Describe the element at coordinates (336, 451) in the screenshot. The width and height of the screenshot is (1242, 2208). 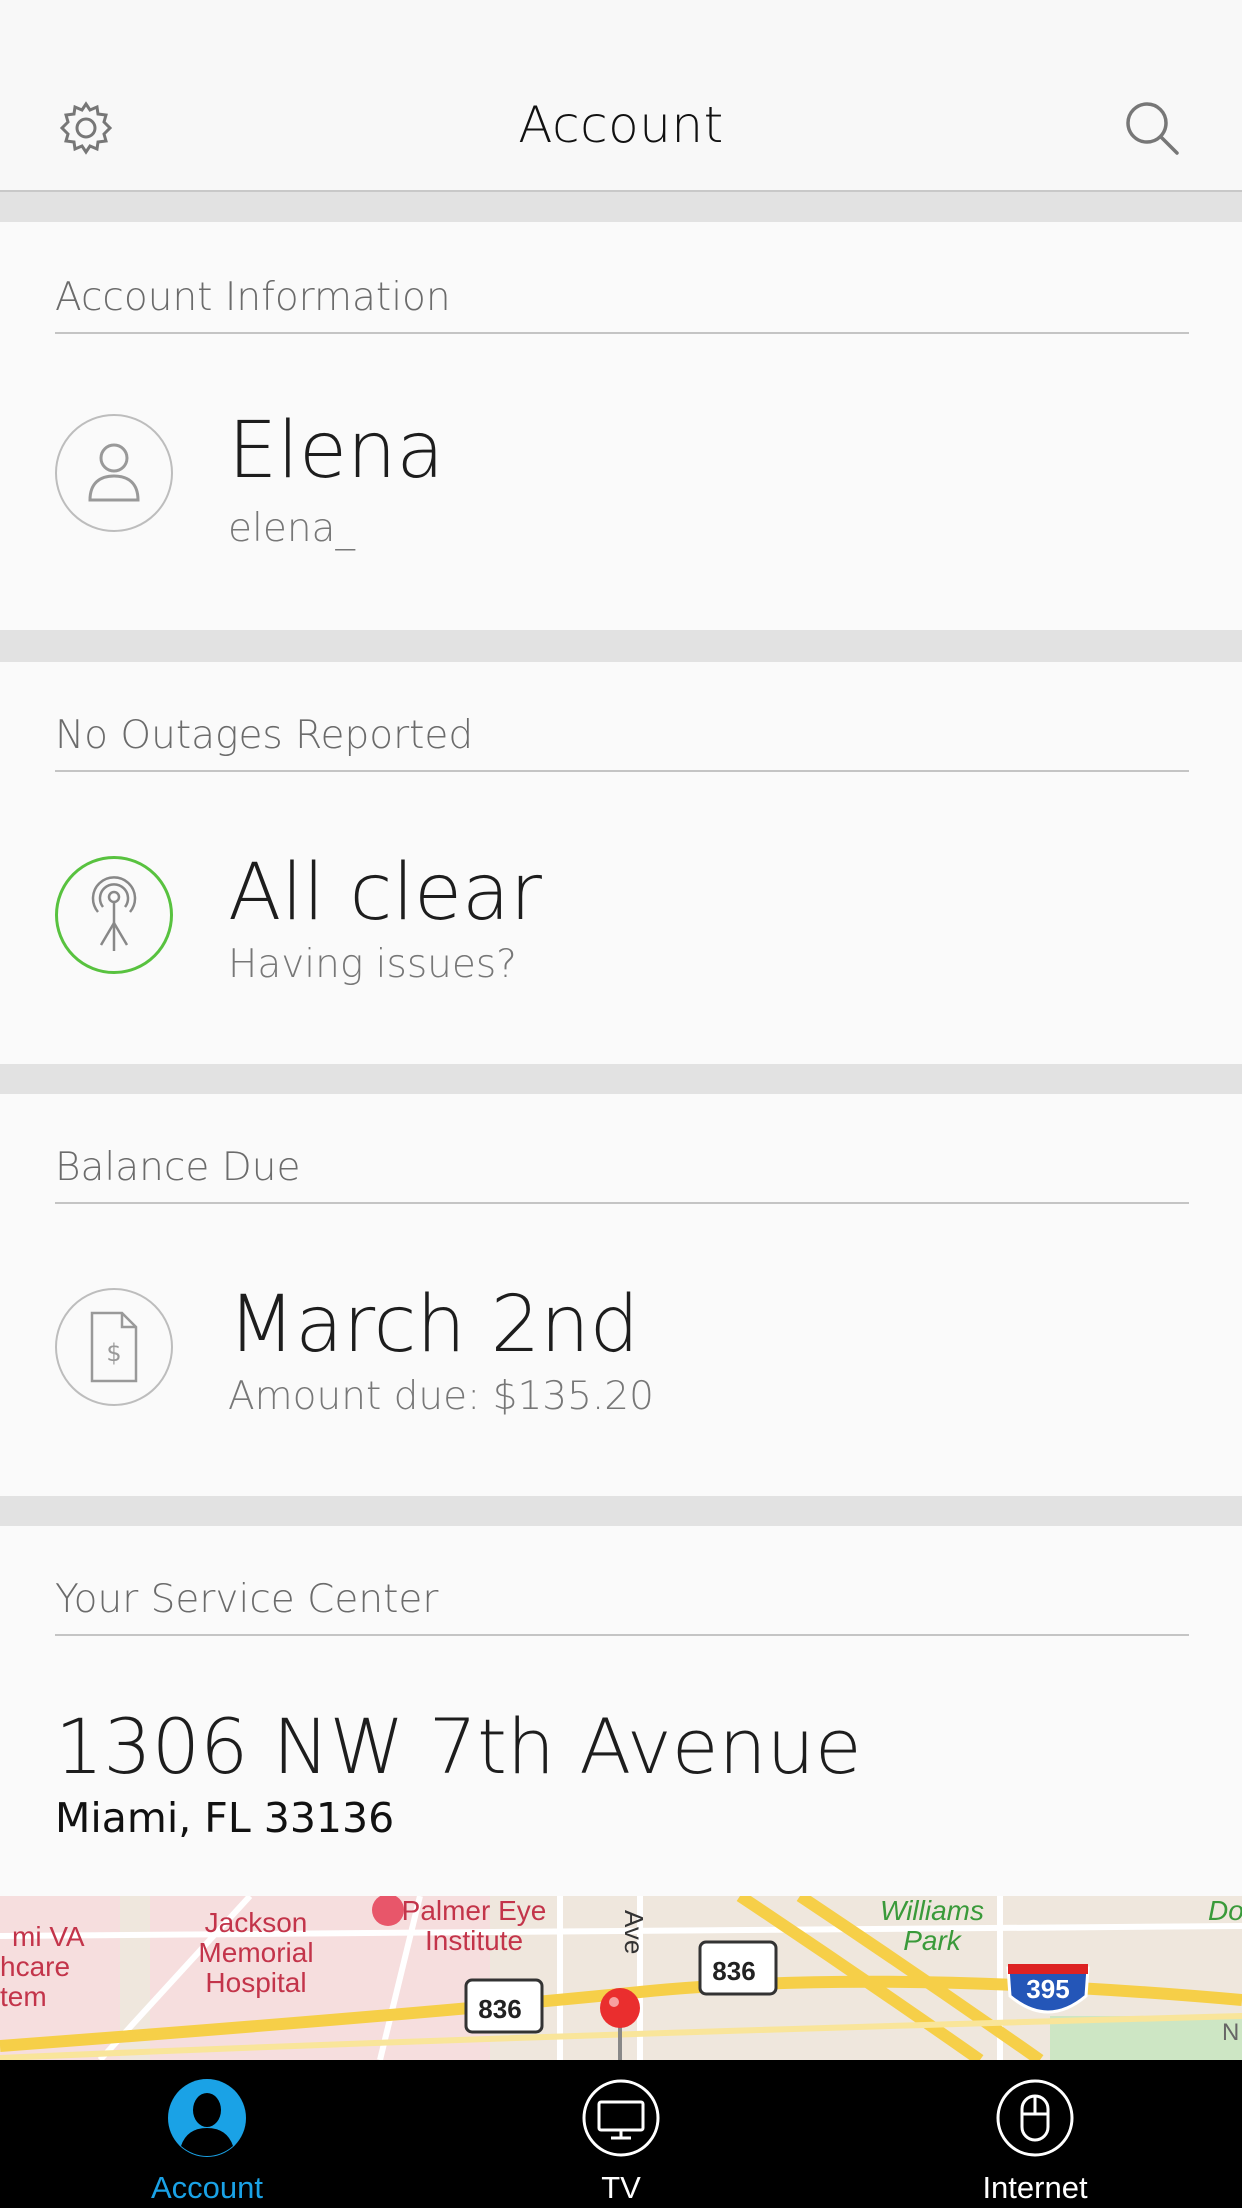
I see `account-name: Elena` at that location.